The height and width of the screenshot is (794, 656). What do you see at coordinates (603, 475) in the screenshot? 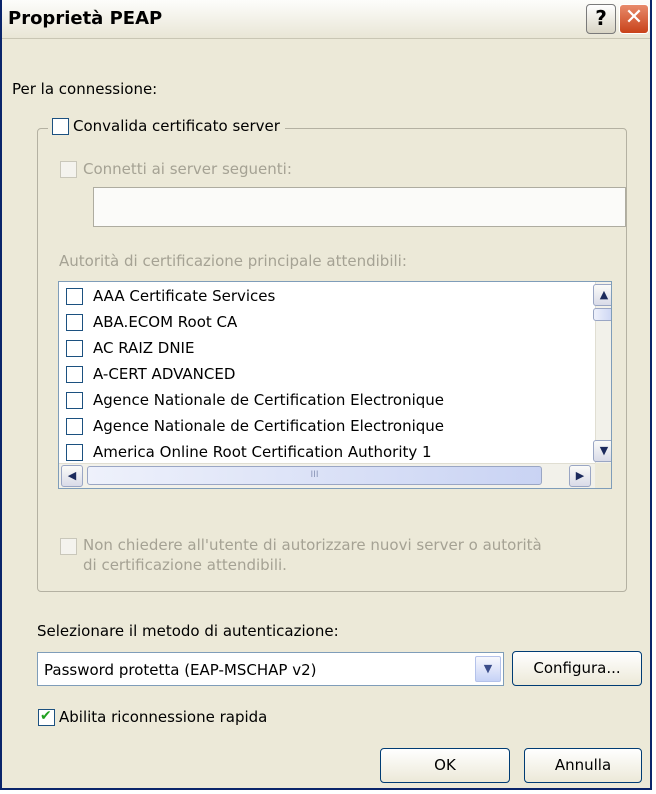
I see `scroll-corner` at bounding box center [603, 475].